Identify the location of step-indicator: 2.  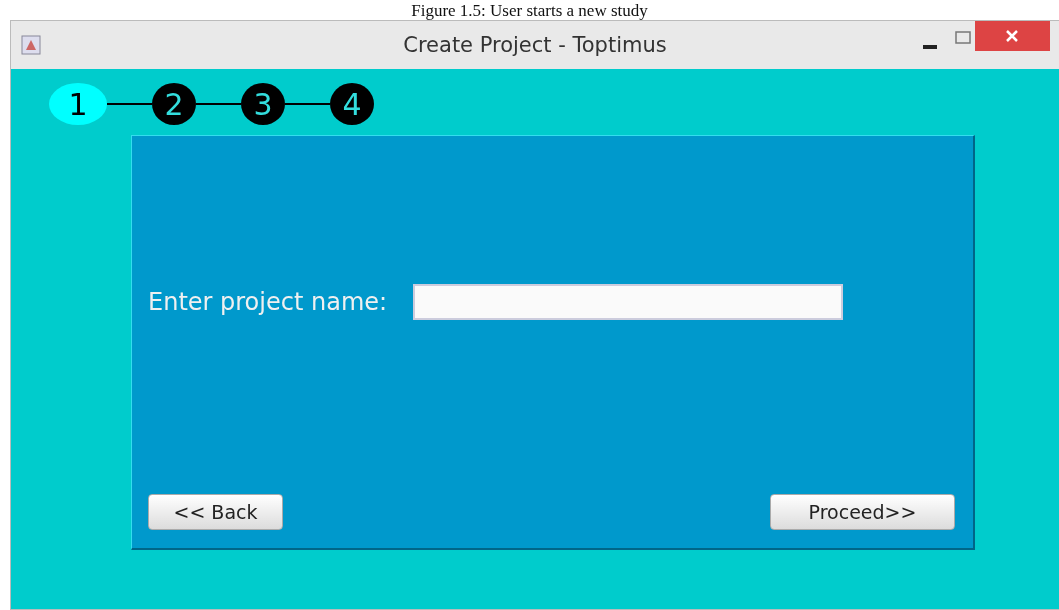
(174, 104).